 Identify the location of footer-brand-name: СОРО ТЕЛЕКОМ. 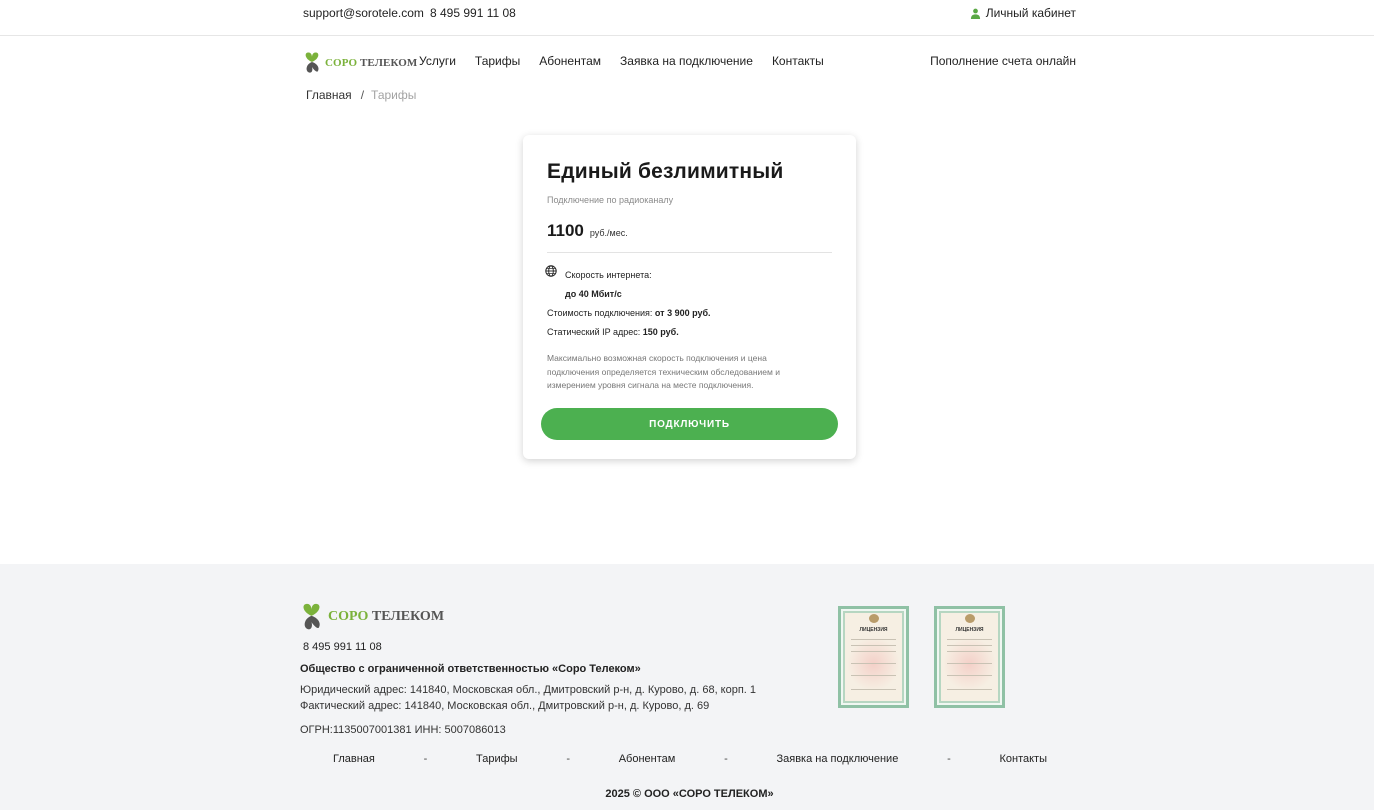
(386, 617).